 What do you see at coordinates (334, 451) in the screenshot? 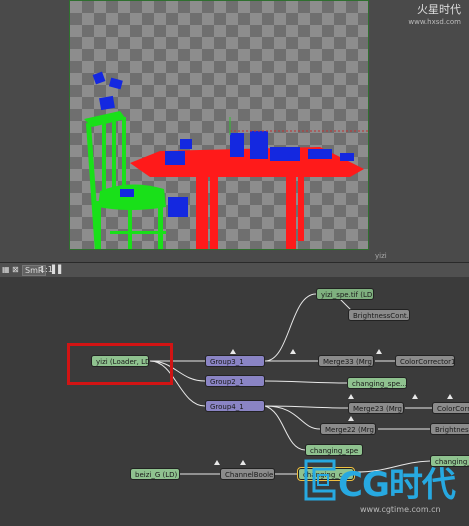
I see `node-label: changing_spe` at bounding box center [334, 451].